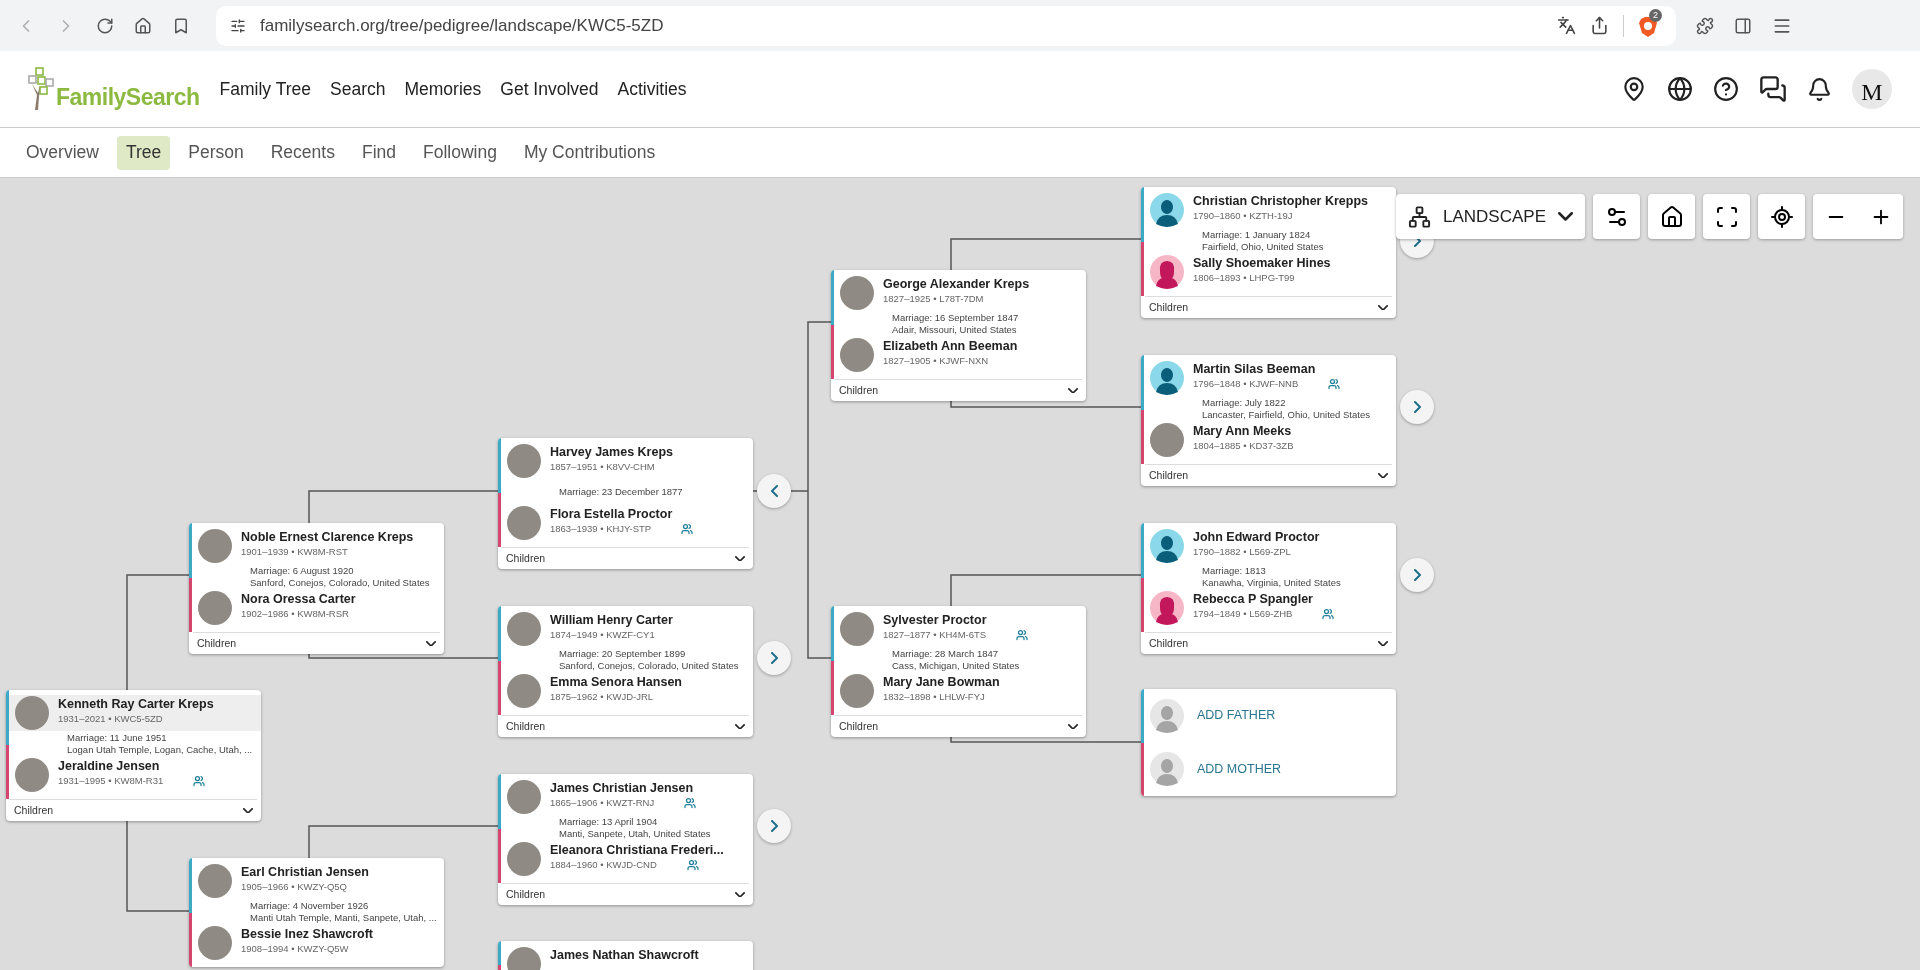 The width and height of the screenshot is (1920, 970). I want to click on locate-button, so click(1781, 216).